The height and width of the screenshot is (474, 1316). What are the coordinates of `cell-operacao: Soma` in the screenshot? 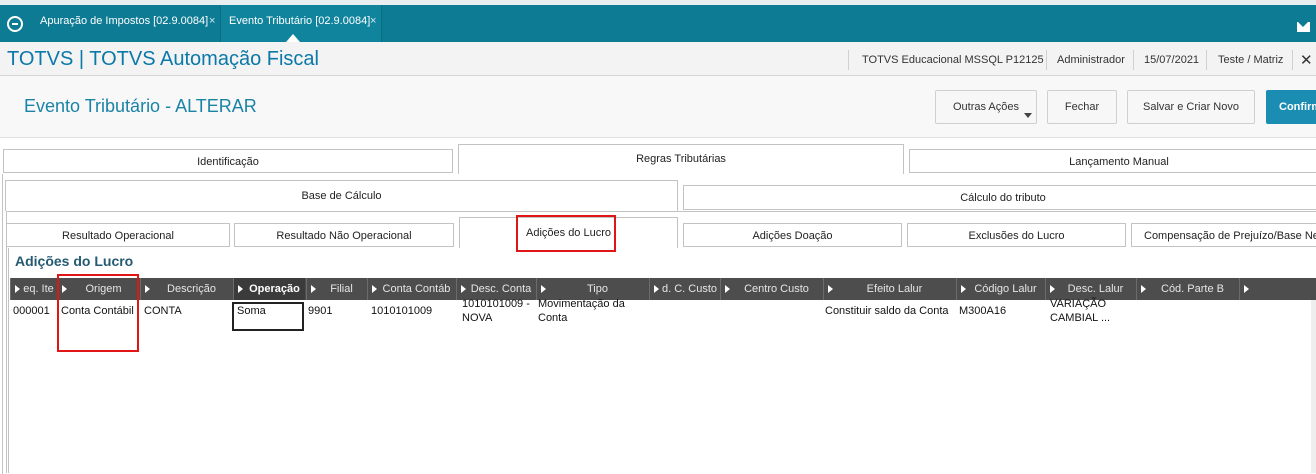 It's located at (251, 311).